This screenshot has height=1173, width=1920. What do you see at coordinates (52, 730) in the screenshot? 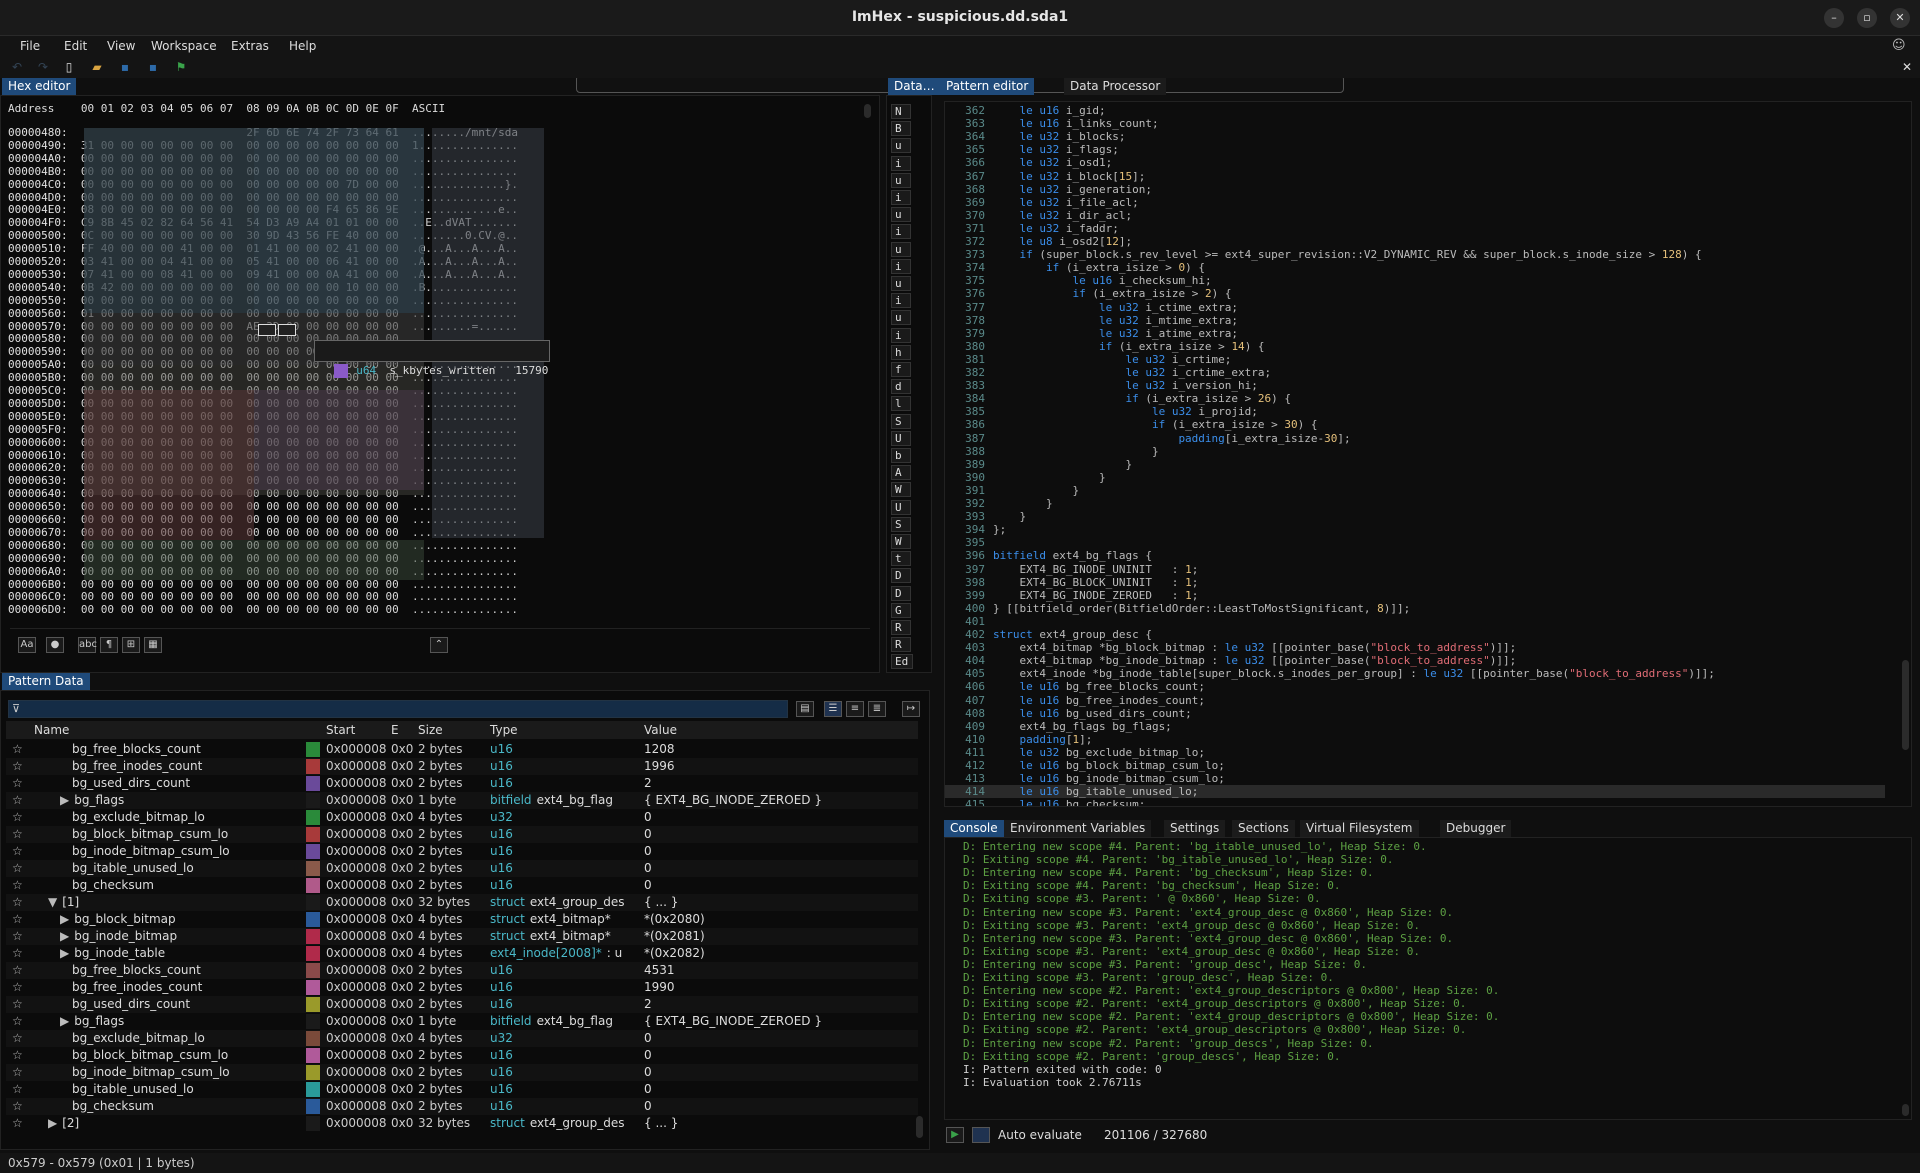
I see `col-name: Name` at bounding box center [52, 730].